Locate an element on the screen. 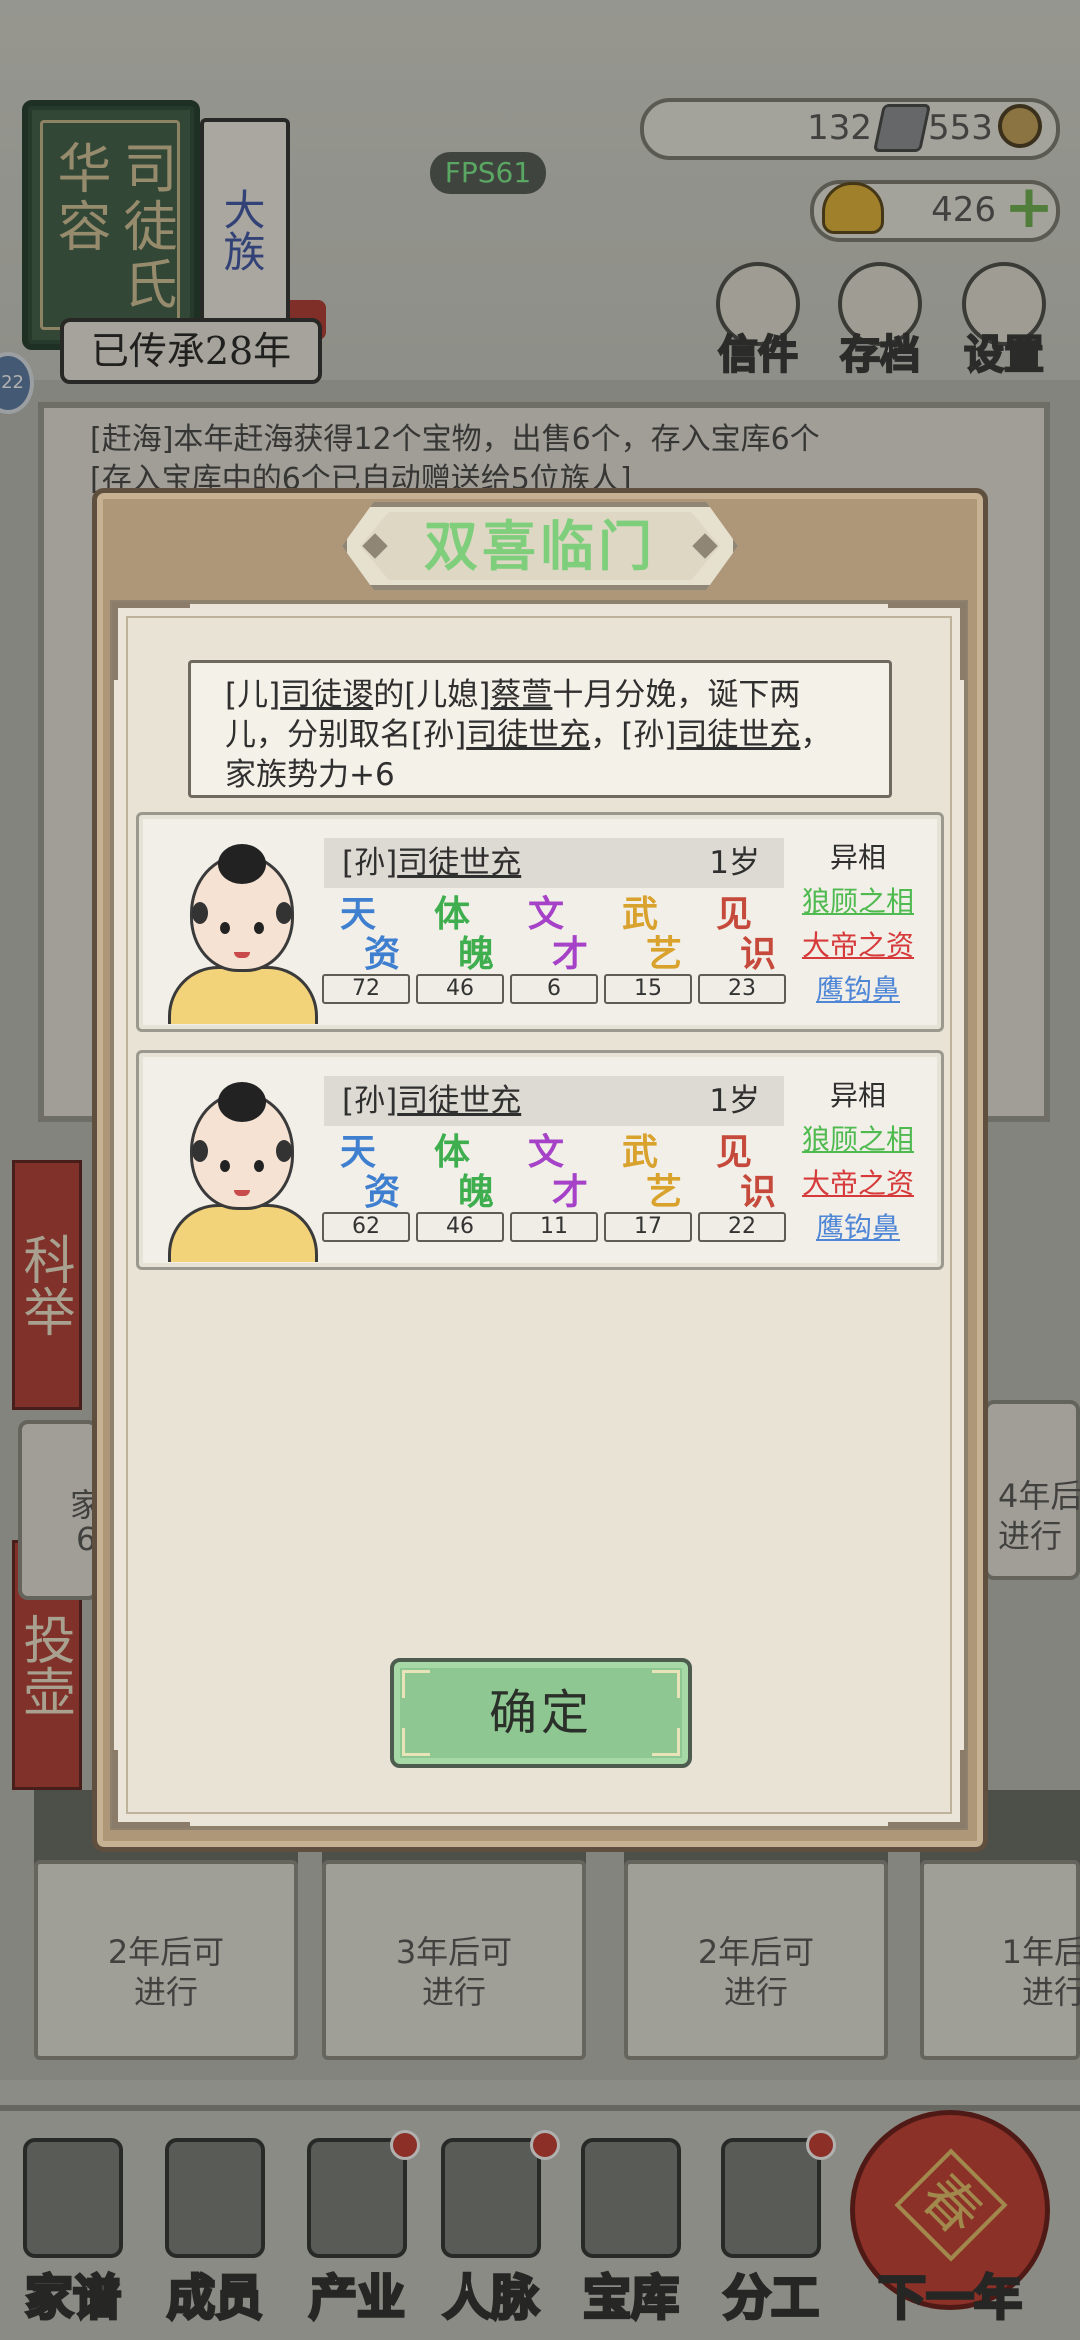  dialog-title: 双喜临门 is located at coordinates (540, 546).